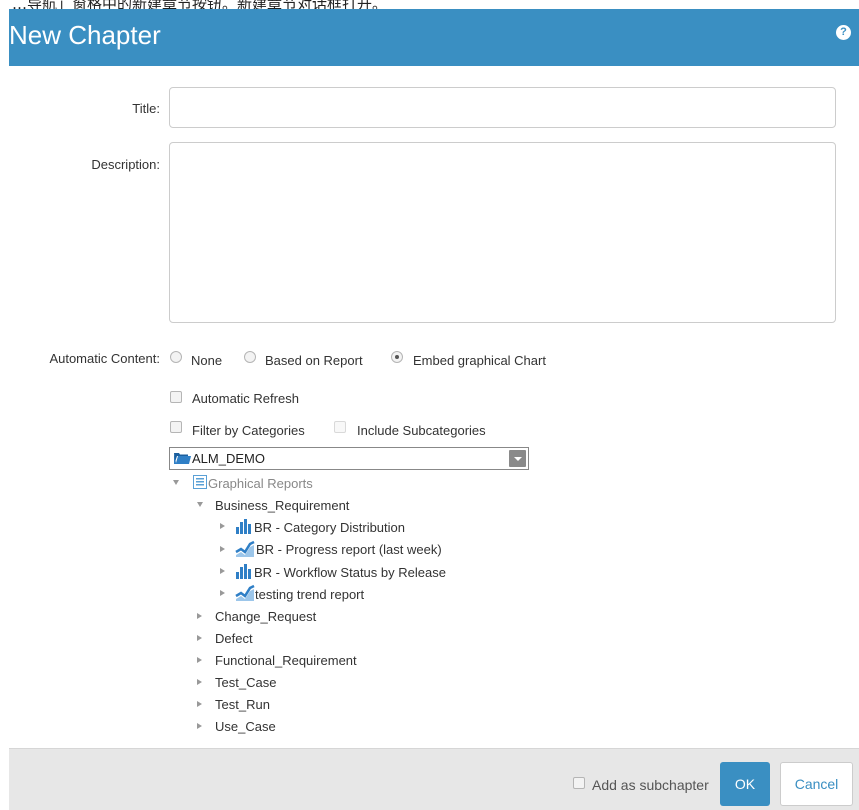 This screenshot has height=810, width=859. What do you see at coordinates (265, 616) in the screenshot?
I see `tree-category-change-request: Change_Request` at bounding box center [265, 616].